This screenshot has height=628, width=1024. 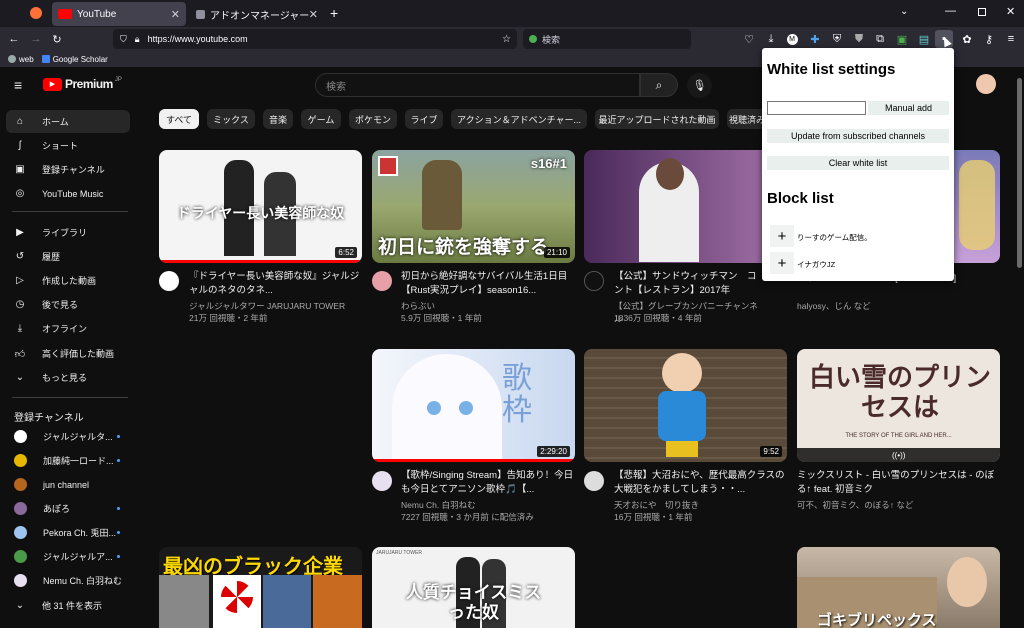 What do you see at coordinates (1019, 173) in the screenshot?
I see `page-scrollbar` at bounding box center [1019, 173].